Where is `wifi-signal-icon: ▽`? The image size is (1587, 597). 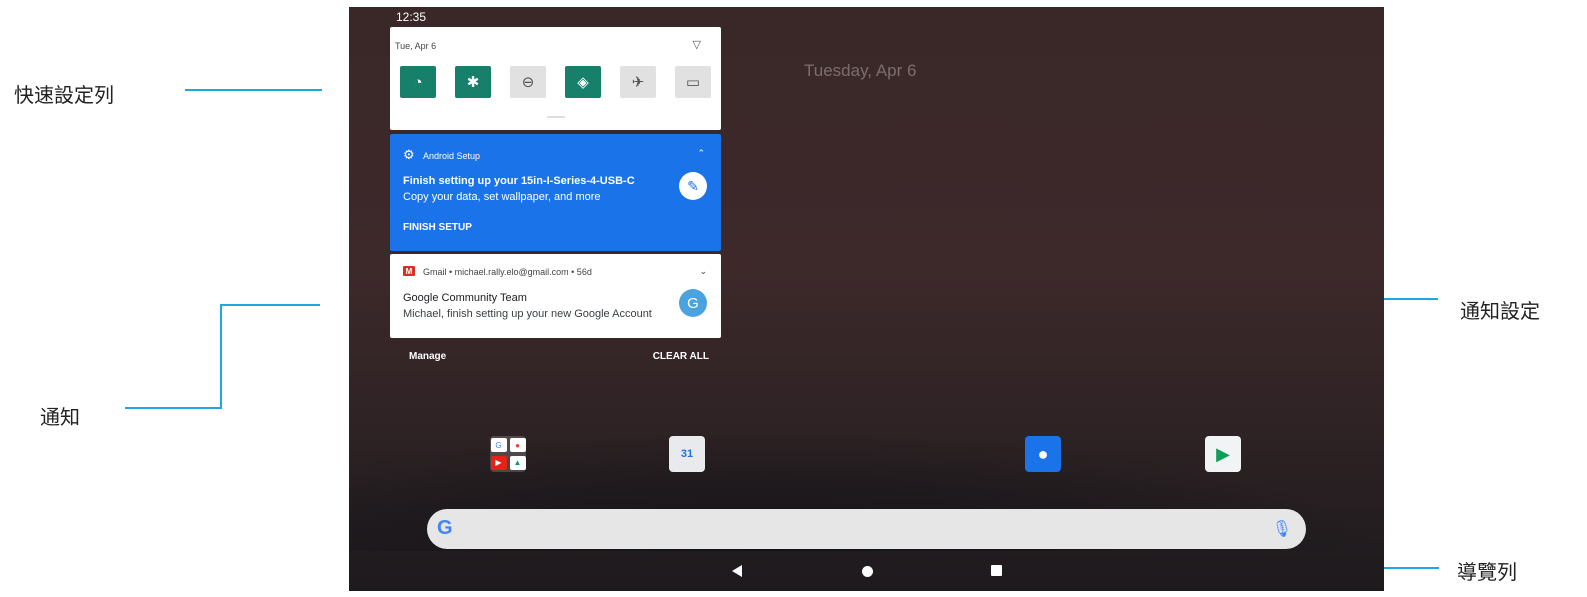
wifi-signal-icon: ▽ is located at coordinates (696, 45).